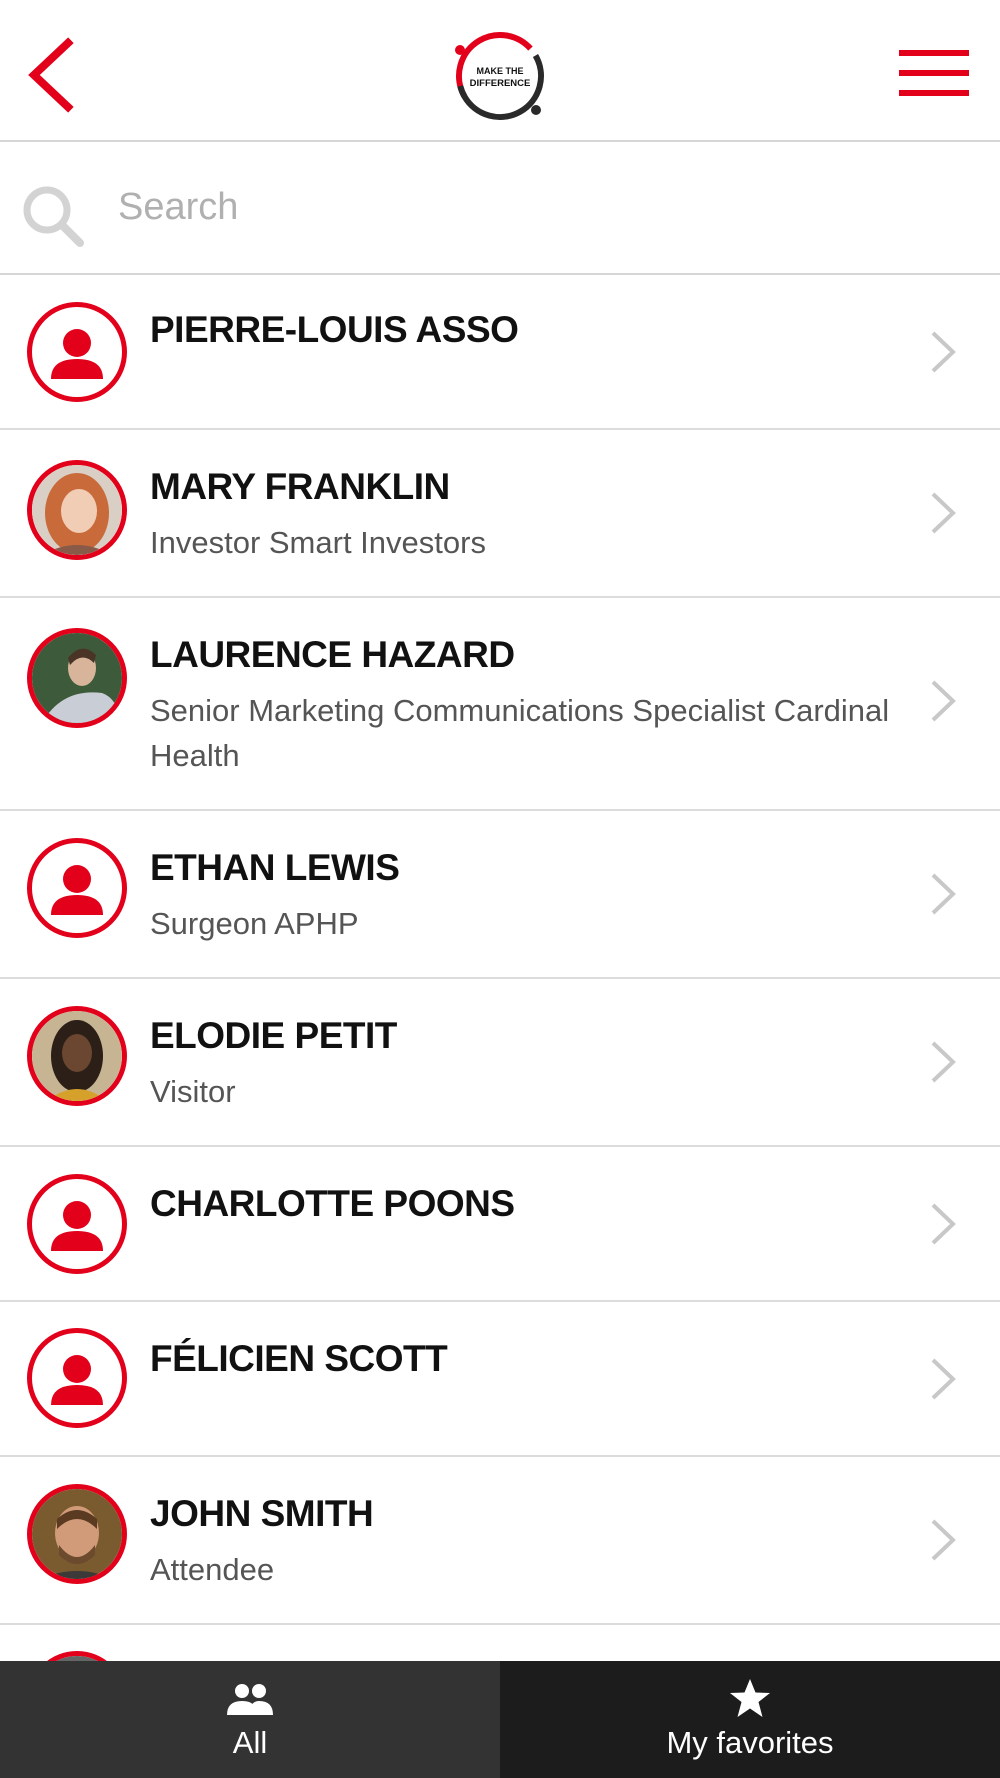 This screenshot has width=1000, height=1778. I want to click on attendee-row: ELODIE PETIT Visitor, so click(500, 1063).